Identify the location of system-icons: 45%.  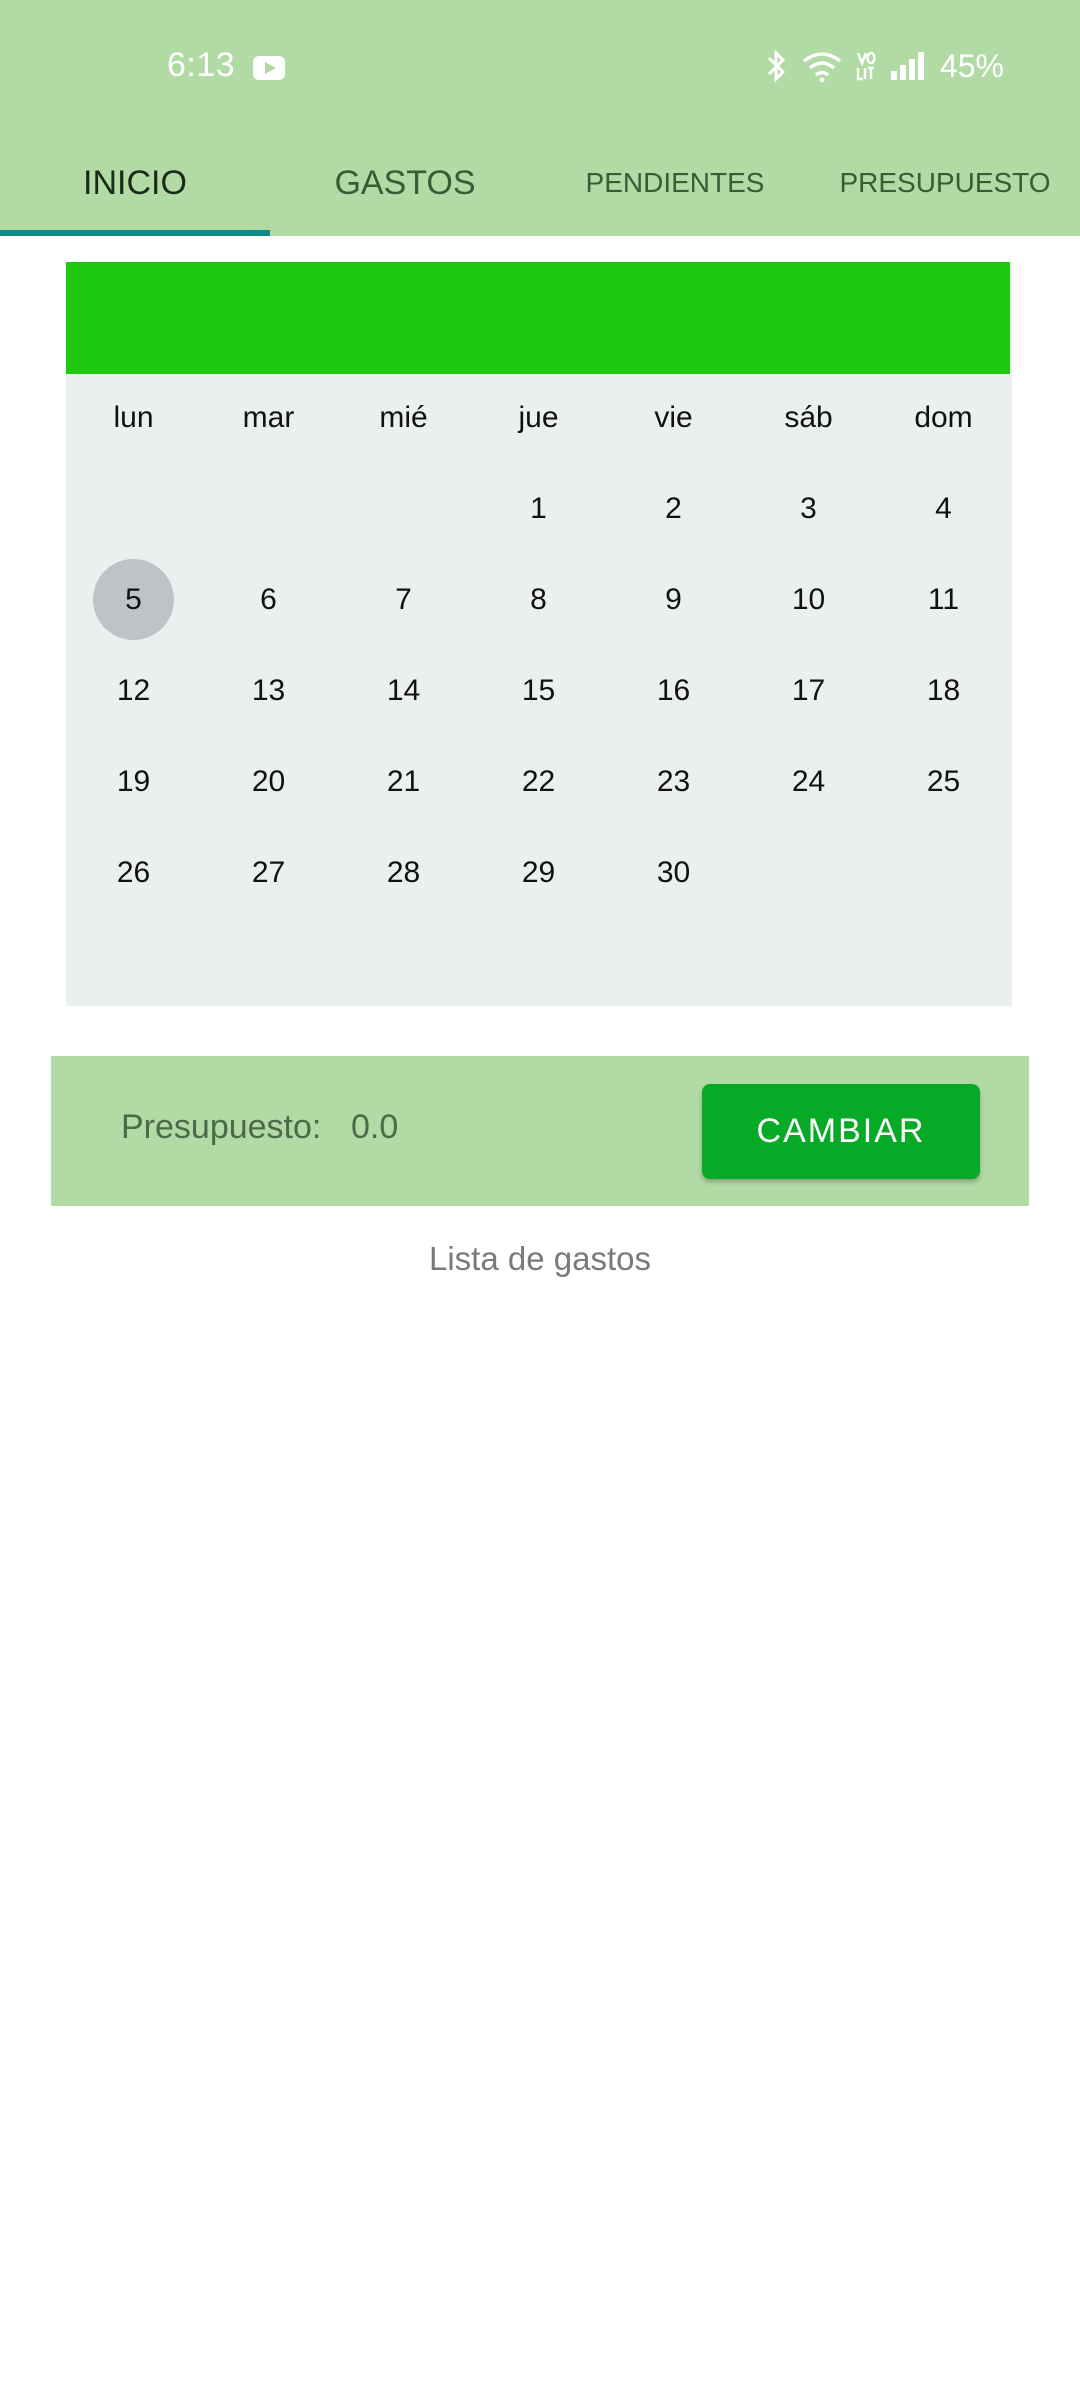
(885, 66).